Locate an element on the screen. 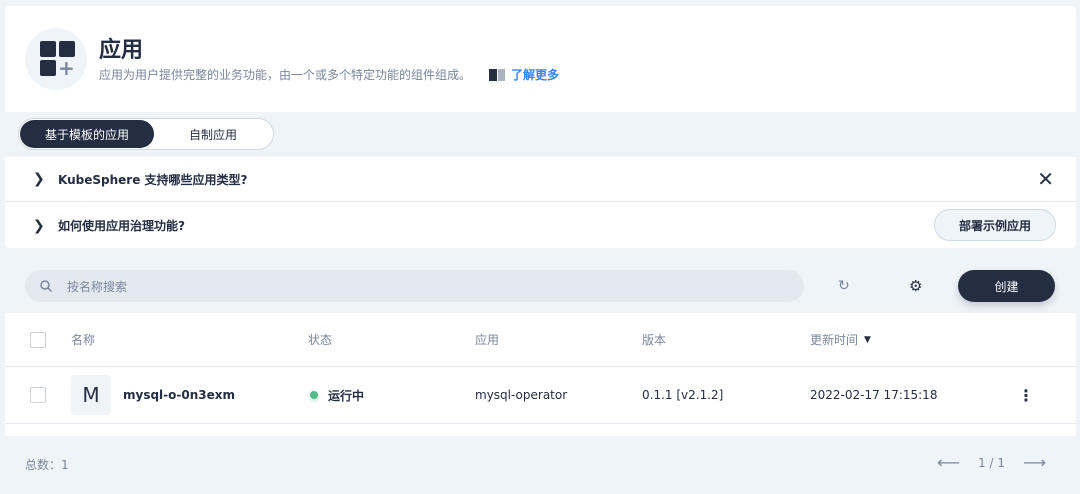  faq-label: 如何使用应用治理功能? is located at coordinates (121, 226).